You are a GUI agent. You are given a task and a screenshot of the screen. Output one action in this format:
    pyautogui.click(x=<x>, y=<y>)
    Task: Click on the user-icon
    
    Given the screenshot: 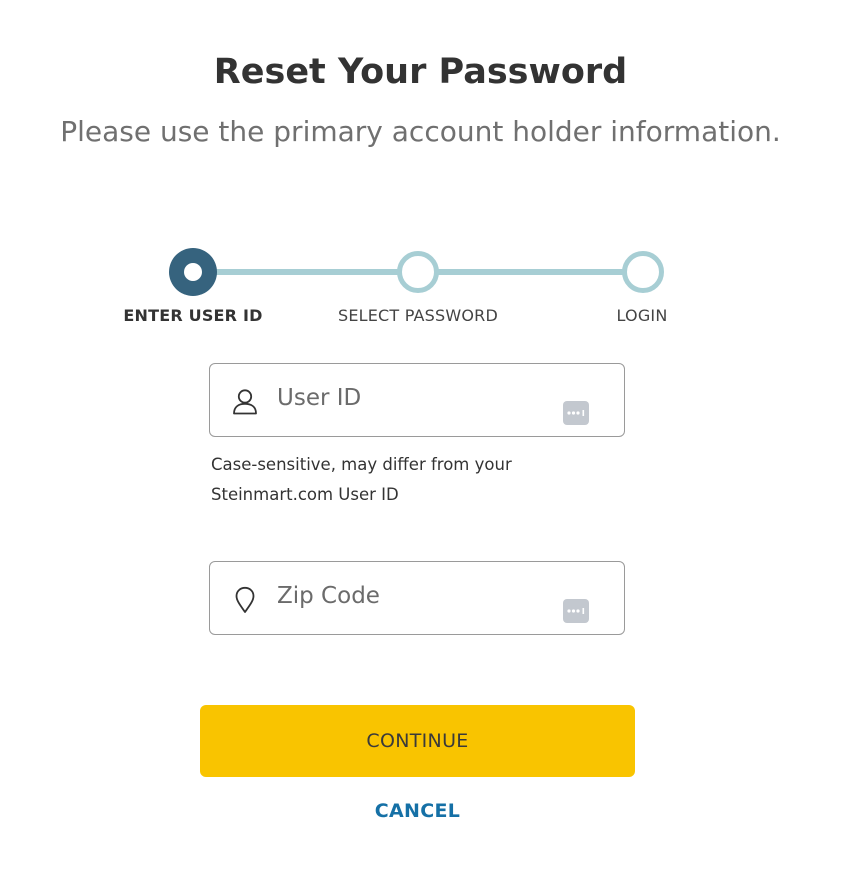 What is the action you would take?
    pyautogui.click(x=245, y=402)
    